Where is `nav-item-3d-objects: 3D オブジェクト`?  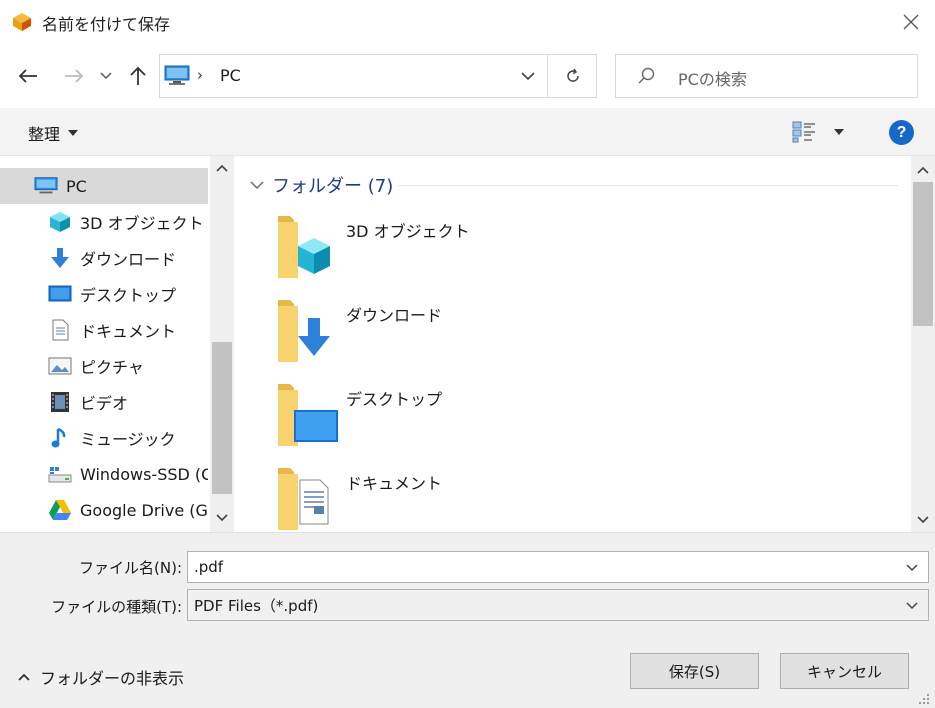 nav-item-3d-objects: 3D オブジェクト is located at coordinates (104, 222).